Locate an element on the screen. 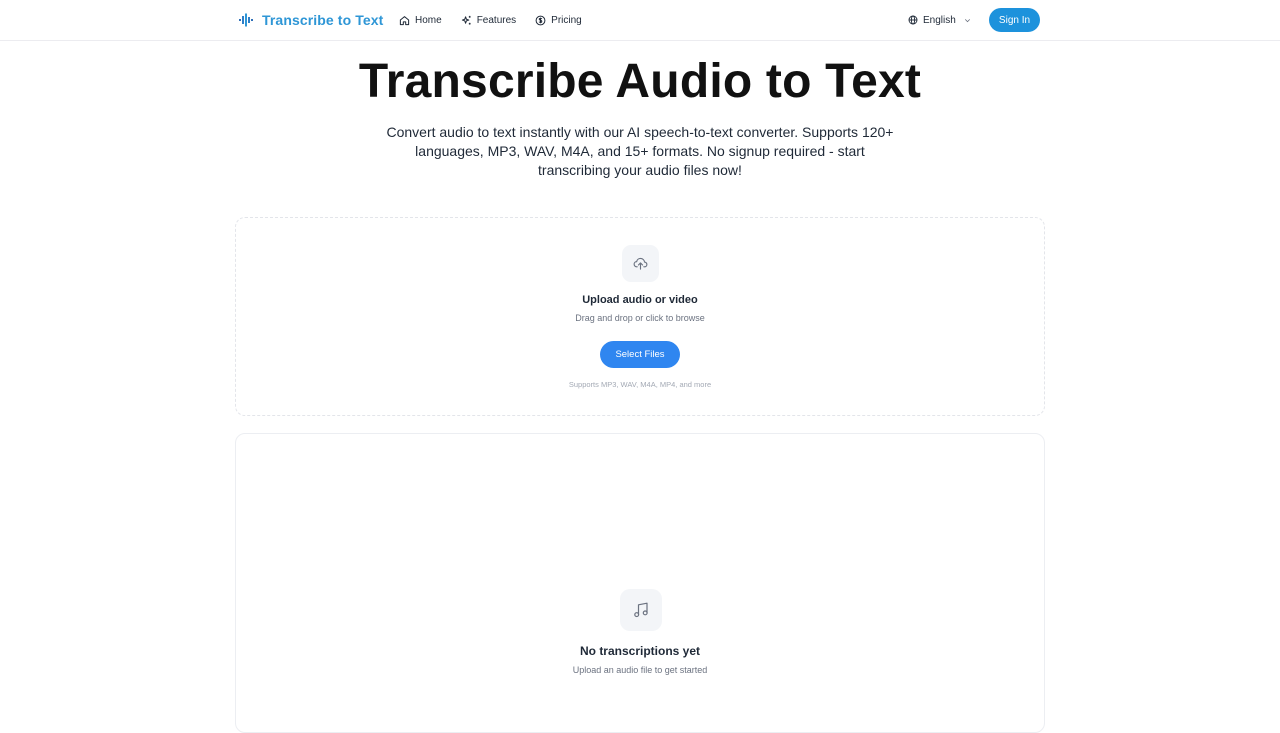 This screenshot has height=733, width=1280. nav-features: Features is located at coordinates (488, 20).